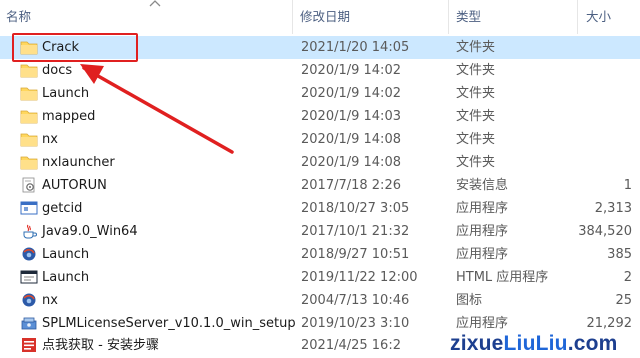 This screenshot has width=640, height=358. What do you see at coordinates (19, 16) in the screenshot?
I see `column-name-label: 名称` at bounding box center [19, 16].